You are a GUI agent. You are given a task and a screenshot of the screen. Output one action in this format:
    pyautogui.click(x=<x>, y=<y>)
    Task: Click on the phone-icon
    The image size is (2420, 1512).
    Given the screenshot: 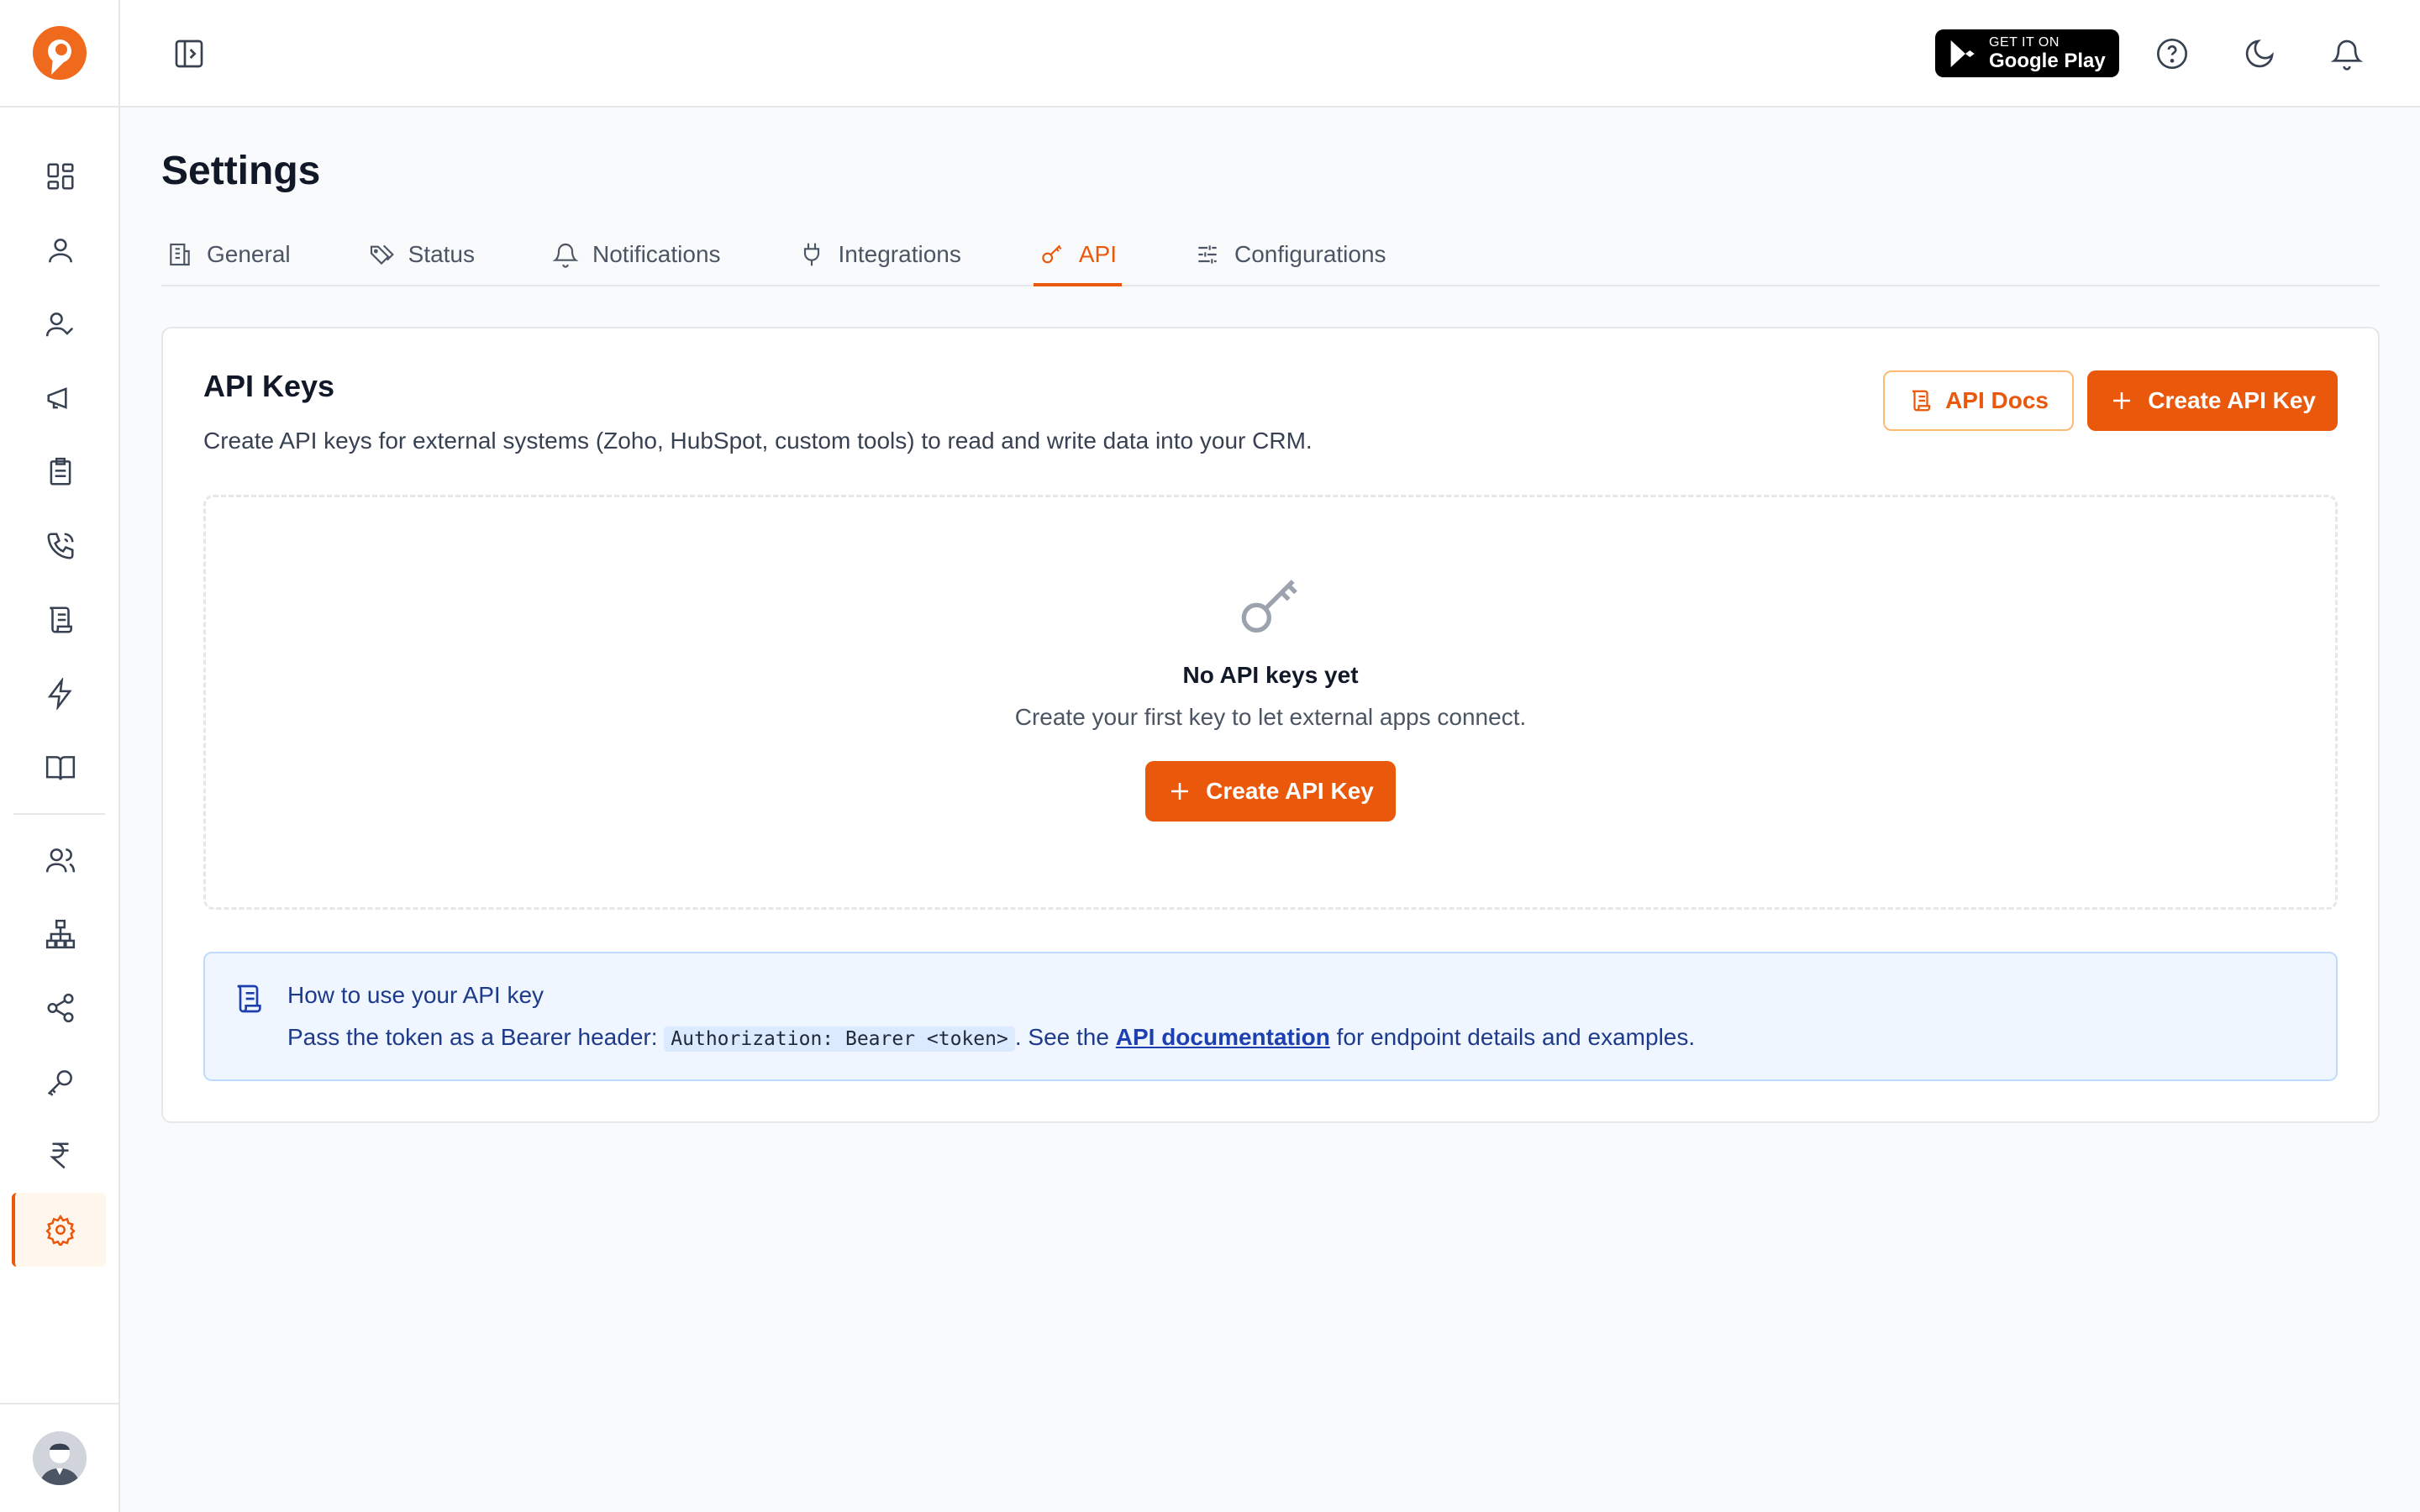 What is the action you would take?
    pyautogui.click(x=60, y=546)
    